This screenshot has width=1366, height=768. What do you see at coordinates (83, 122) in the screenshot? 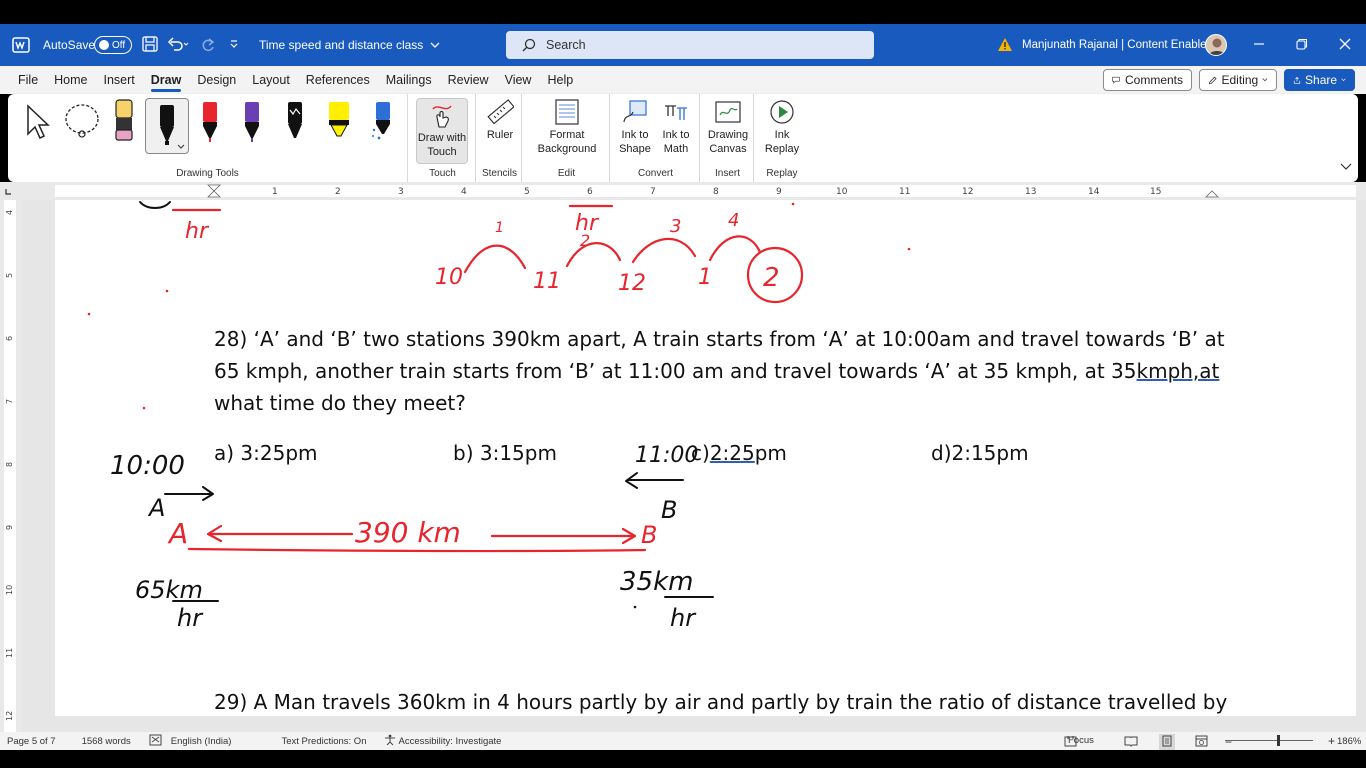
I see `lasso-select-icon` at bounding box center [83, 122].